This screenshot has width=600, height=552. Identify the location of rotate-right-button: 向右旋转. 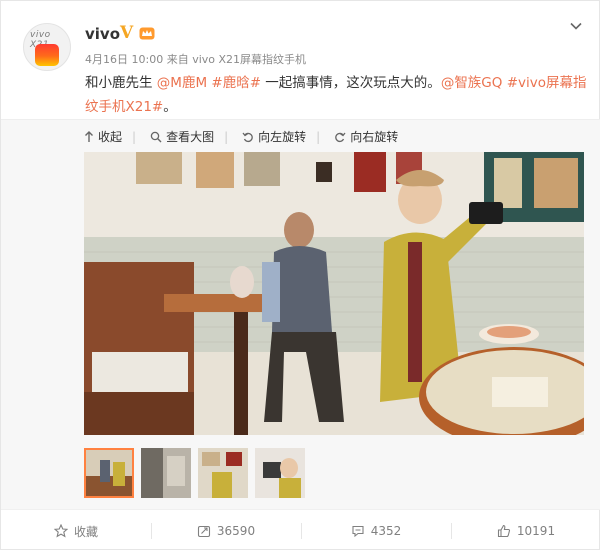
(366, 136).